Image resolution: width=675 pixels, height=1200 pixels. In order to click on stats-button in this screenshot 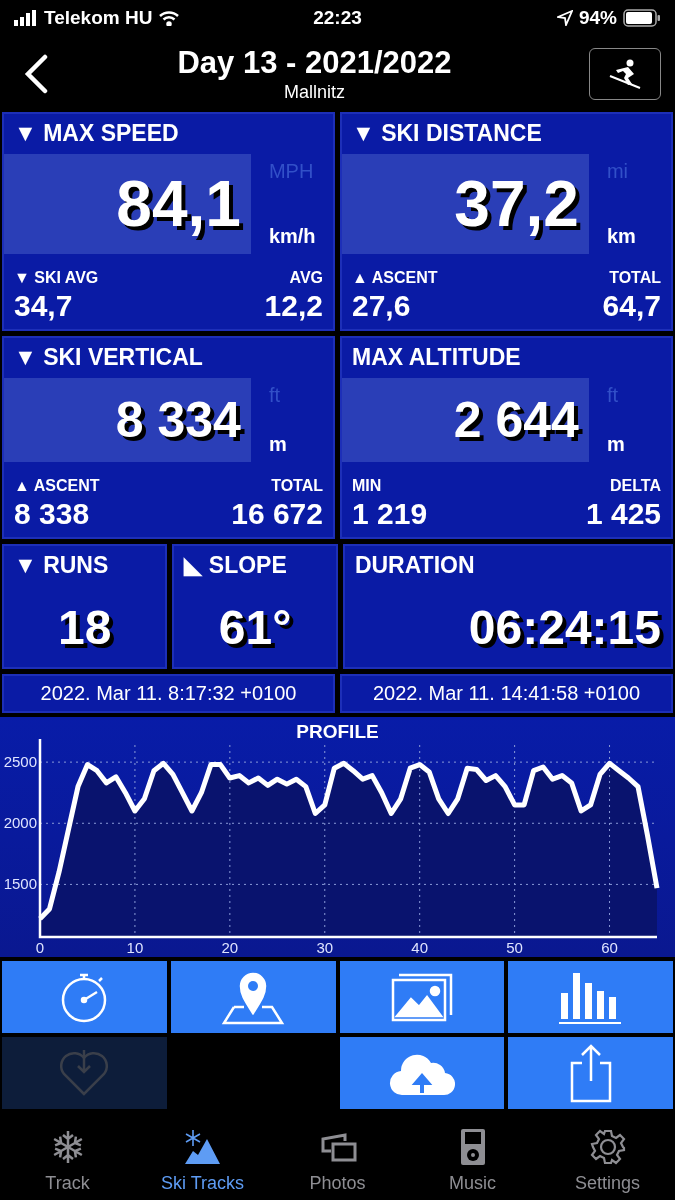, I will do `click(590, 997)`.